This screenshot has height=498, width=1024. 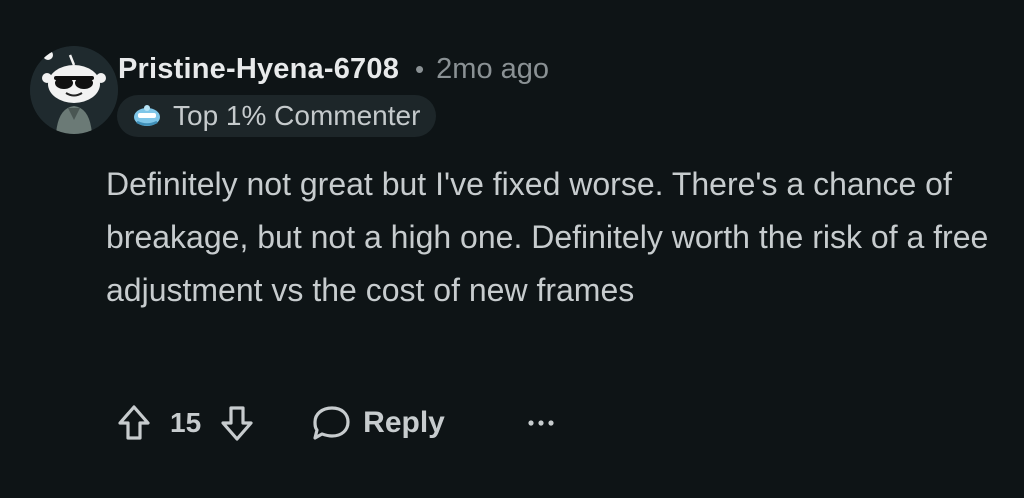 What do you see at coordinates (404, 422) in the screenshot?
I see `reply-label: Reply` at bounding box center [404, 422].